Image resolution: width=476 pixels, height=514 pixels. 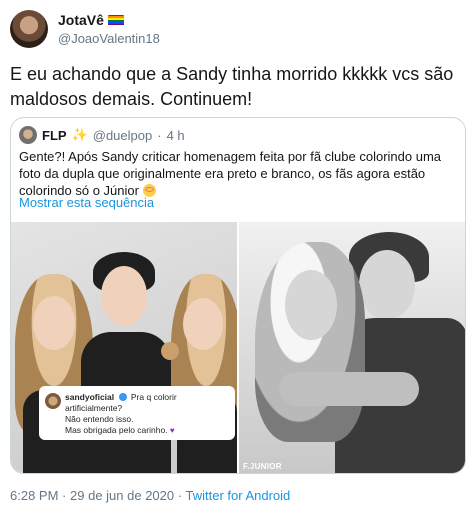 I want to click on show-thread-link: Mostrar esta sequência, so click(x=86, y=202).